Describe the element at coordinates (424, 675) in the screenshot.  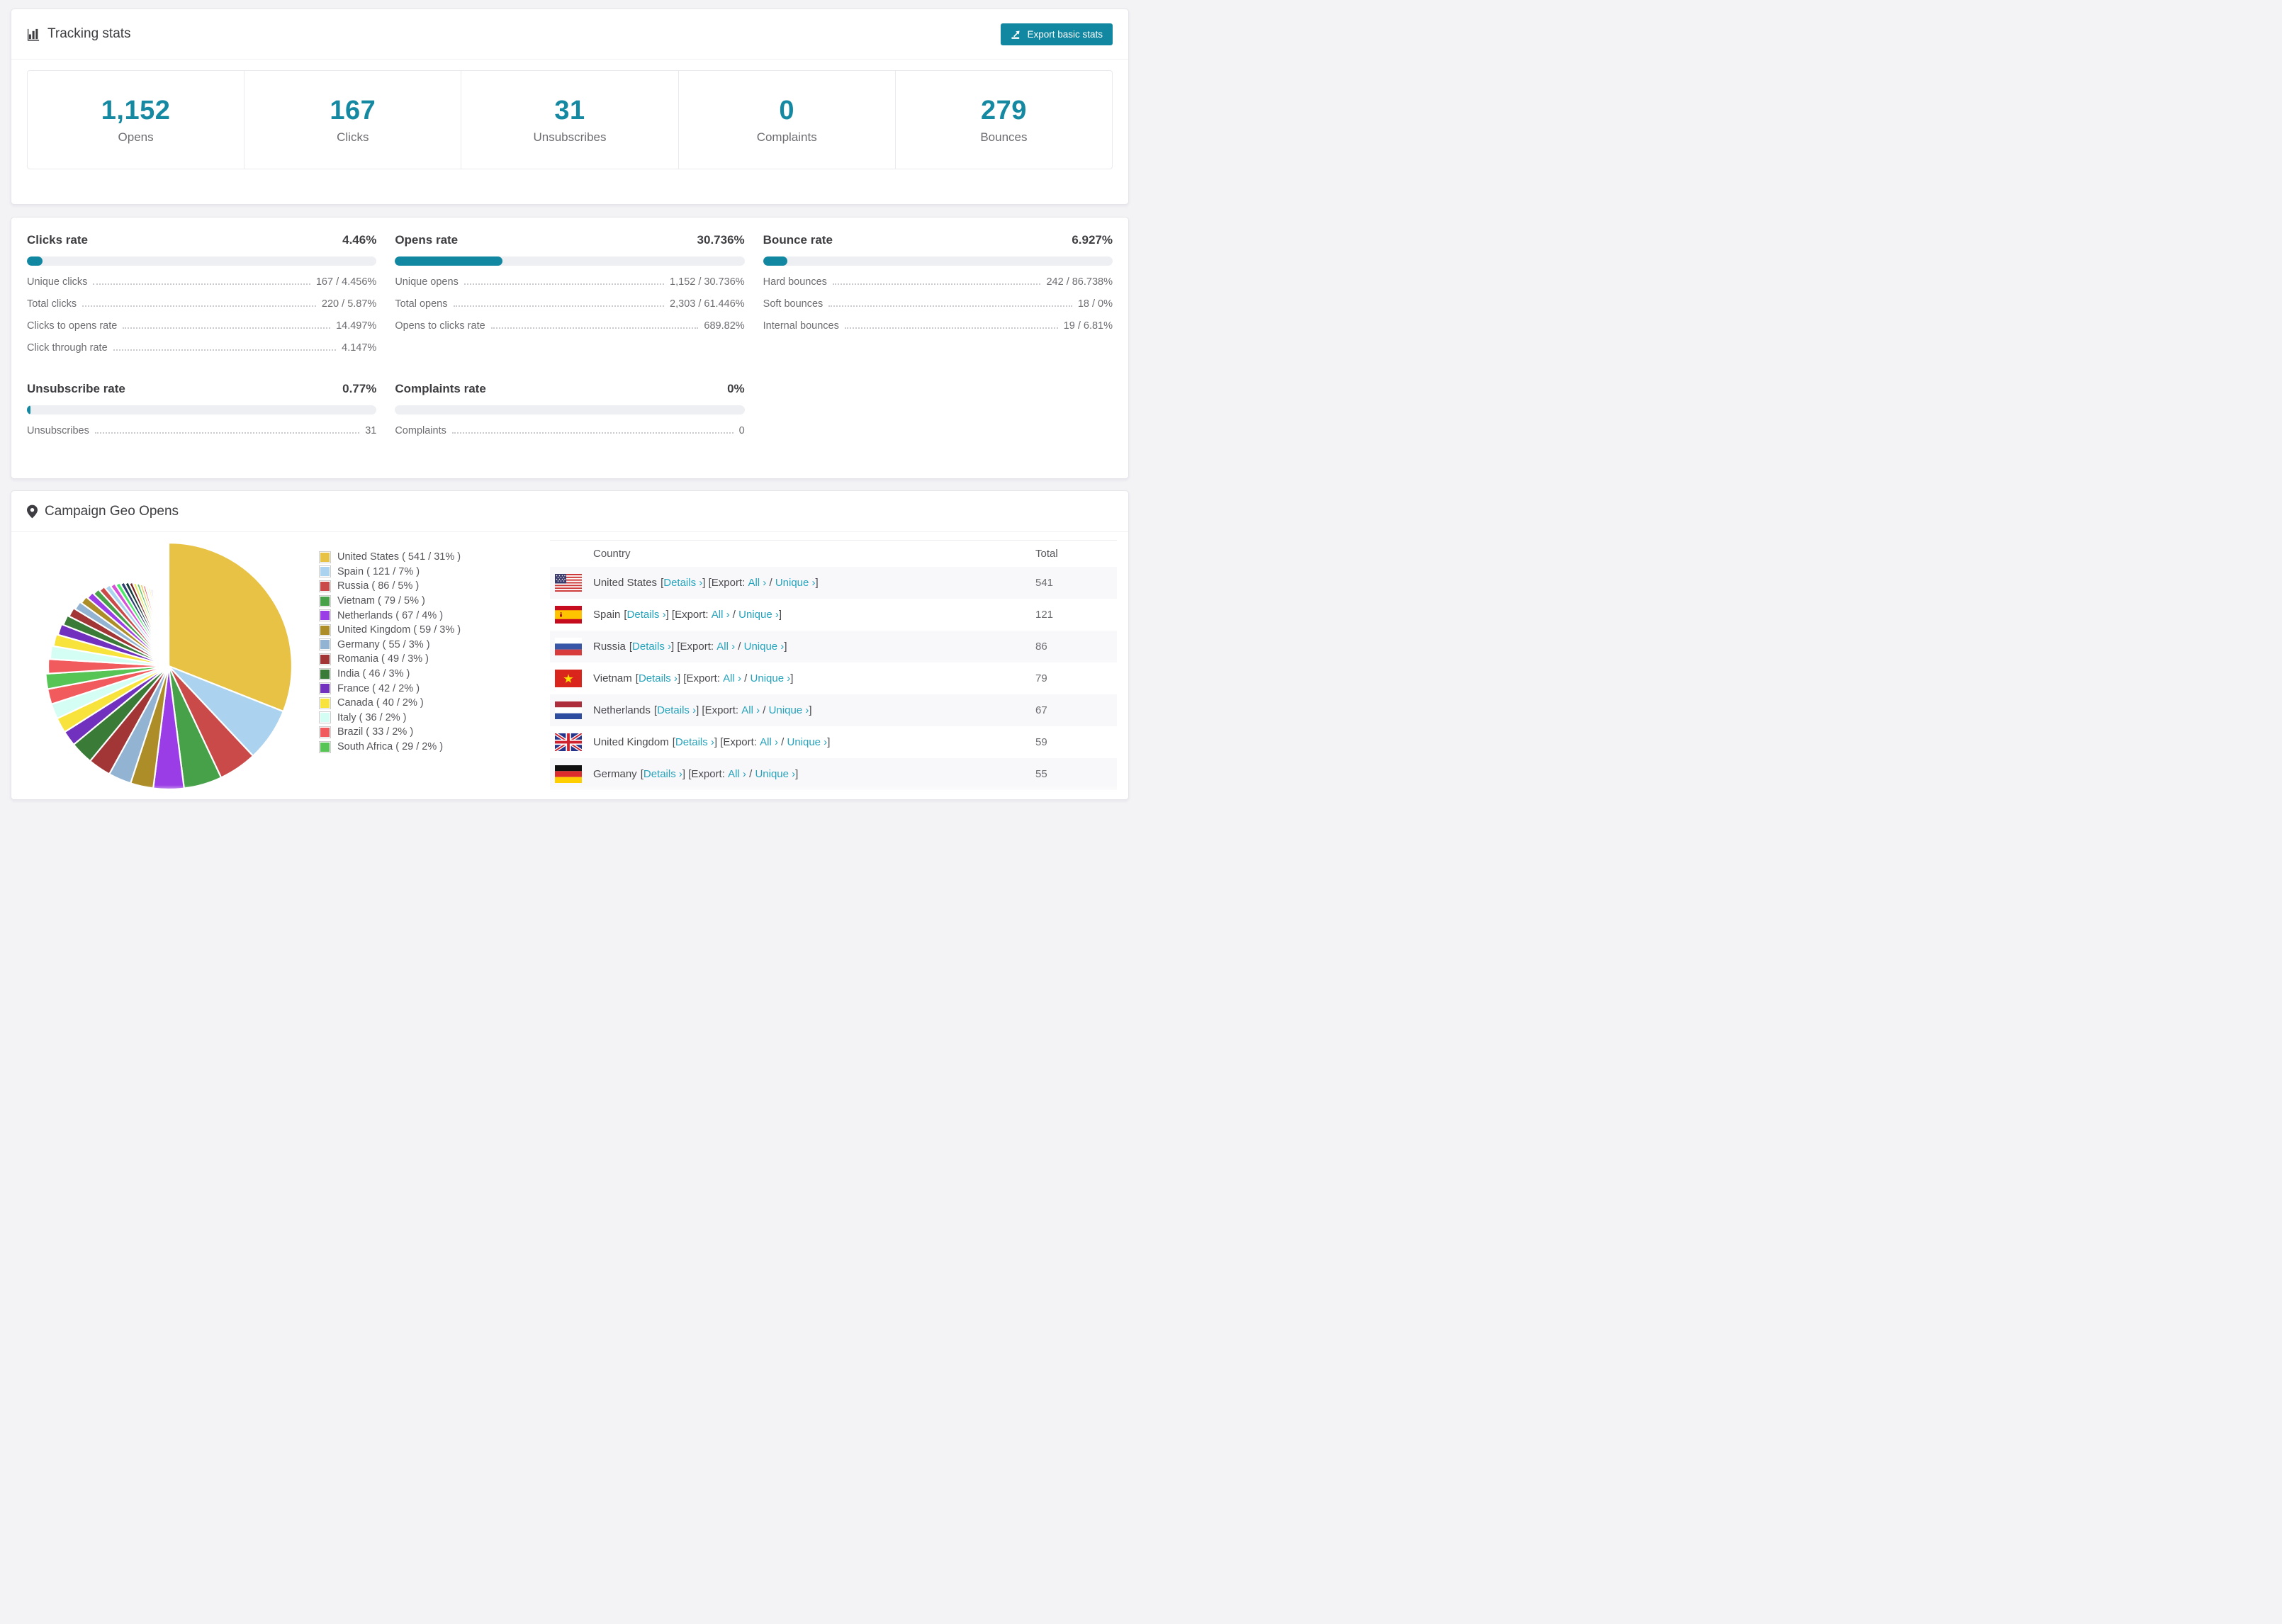
I see `legend-item: India ( 46 / 3% )` at that location.